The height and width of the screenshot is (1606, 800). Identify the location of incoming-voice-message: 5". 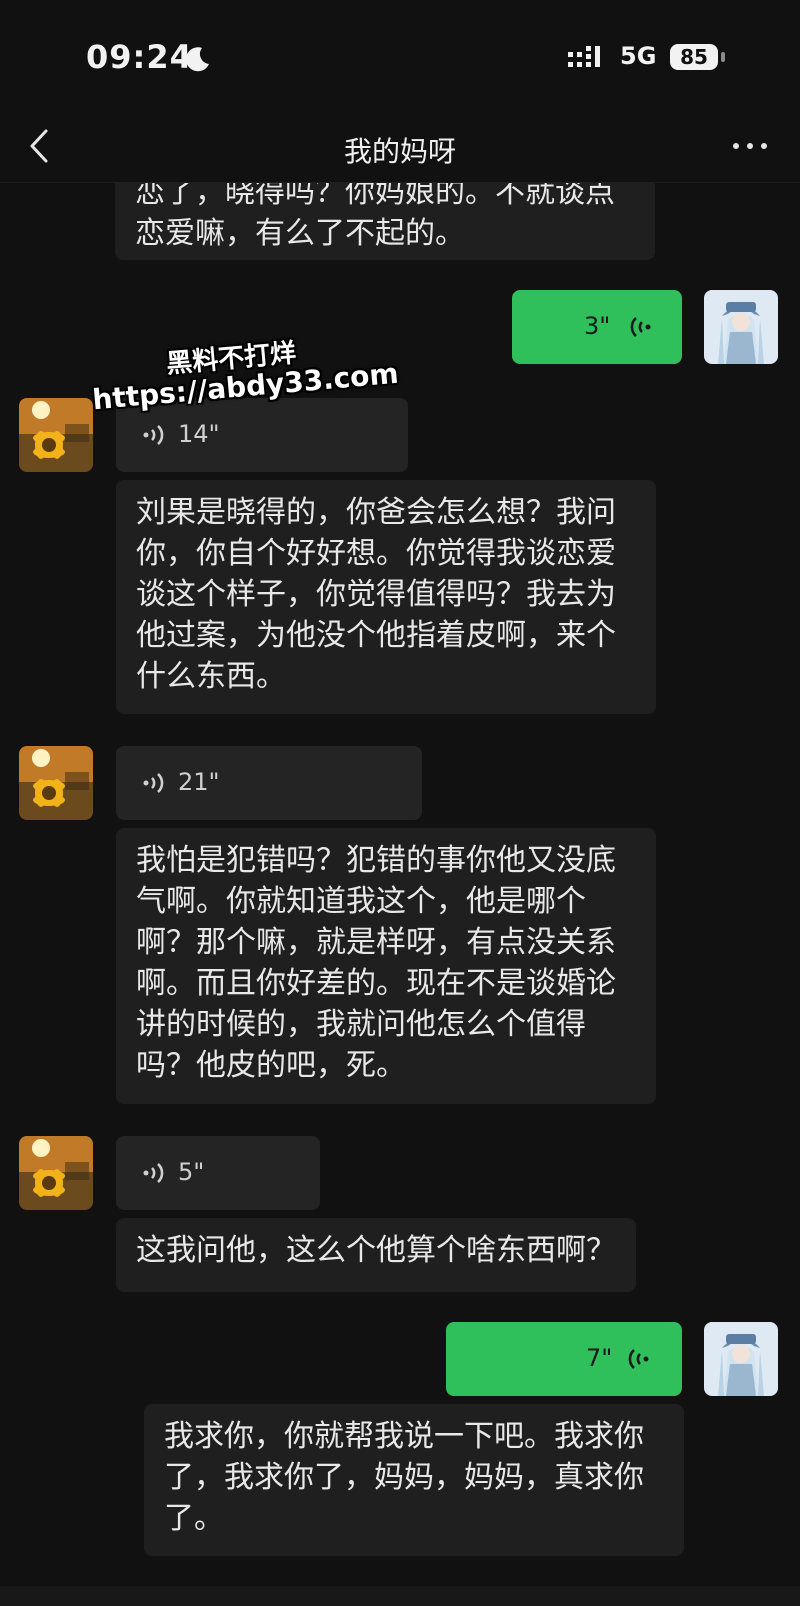
(218, 1173).